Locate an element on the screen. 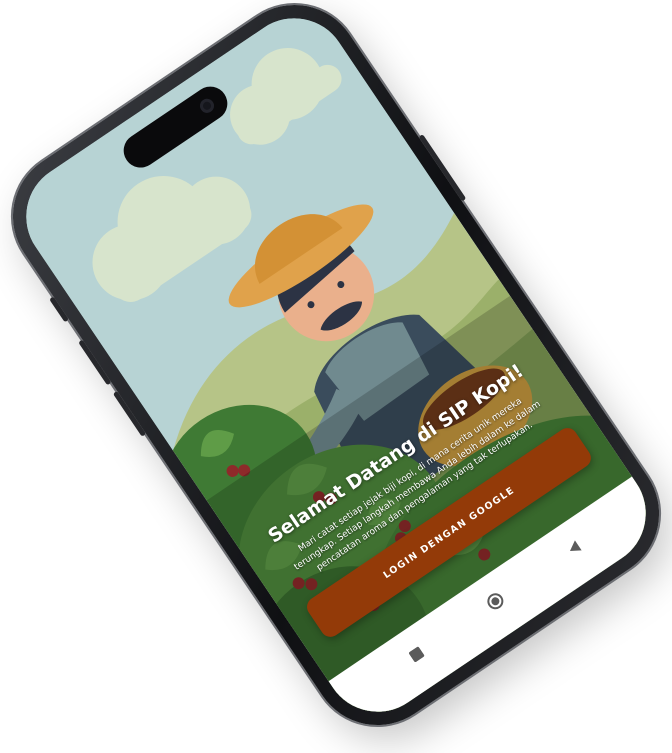 This screenshot has width=672, height=753. recent-apps-button is located at coordinates (417, 655).